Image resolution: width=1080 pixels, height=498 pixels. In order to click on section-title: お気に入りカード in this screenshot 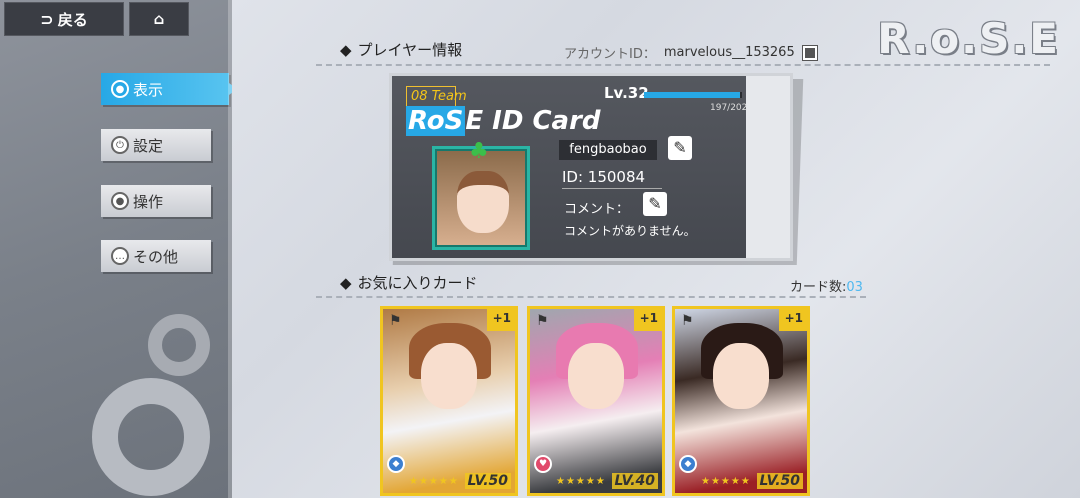, I will do `click(417, 283)`.